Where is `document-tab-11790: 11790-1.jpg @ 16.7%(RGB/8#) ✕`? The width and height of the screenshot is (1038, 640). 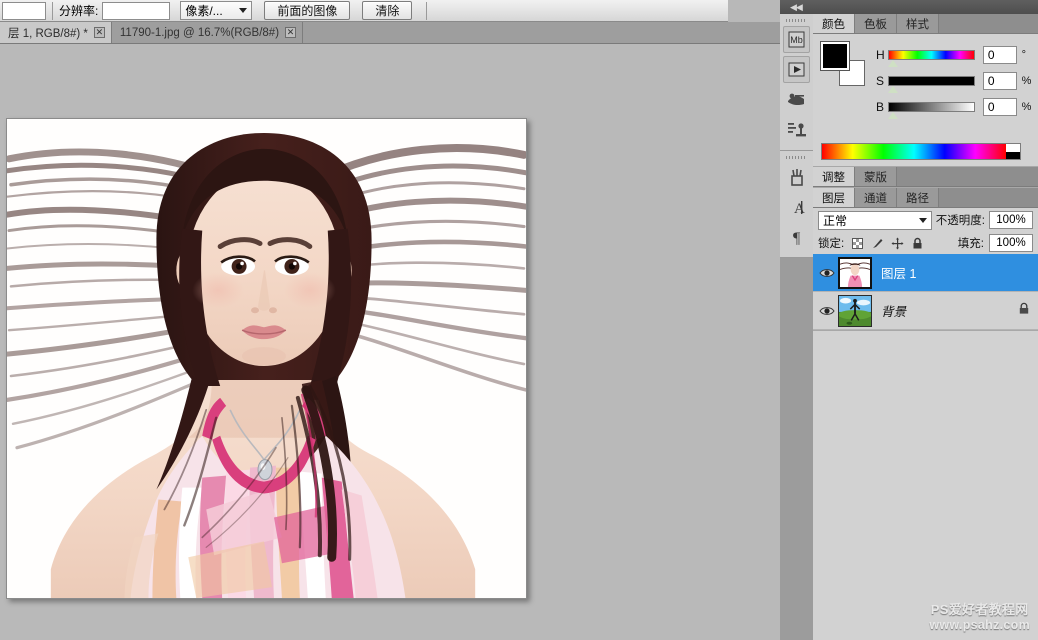 document-tab-11790: 11790-1.jpg @ 16.7%(RGB/8#) ✕ is located at coordinates (207, 32).